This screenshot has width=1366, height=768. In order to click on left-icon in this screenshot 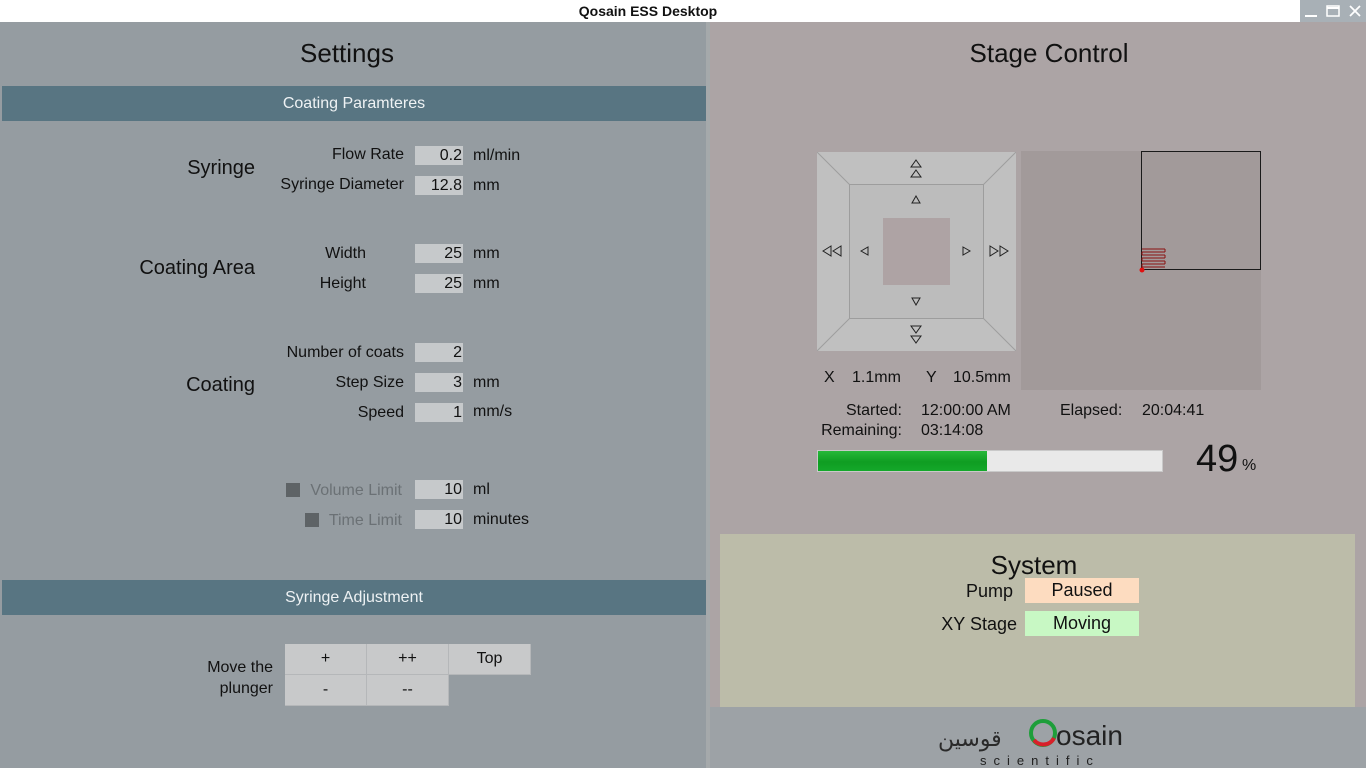, I will do `click(864, 251)`.